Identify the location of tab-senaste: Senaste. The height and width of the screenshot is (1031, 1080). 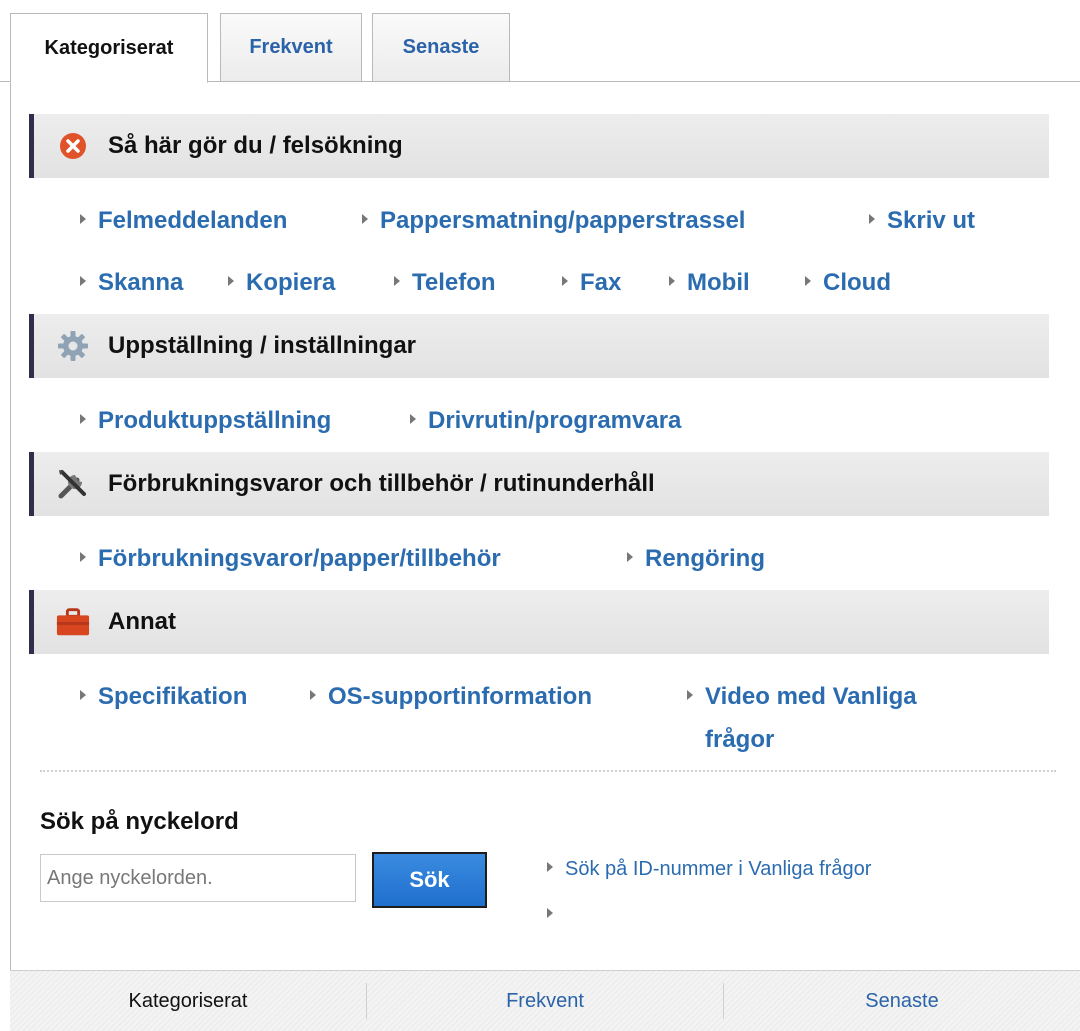
(441, 47).